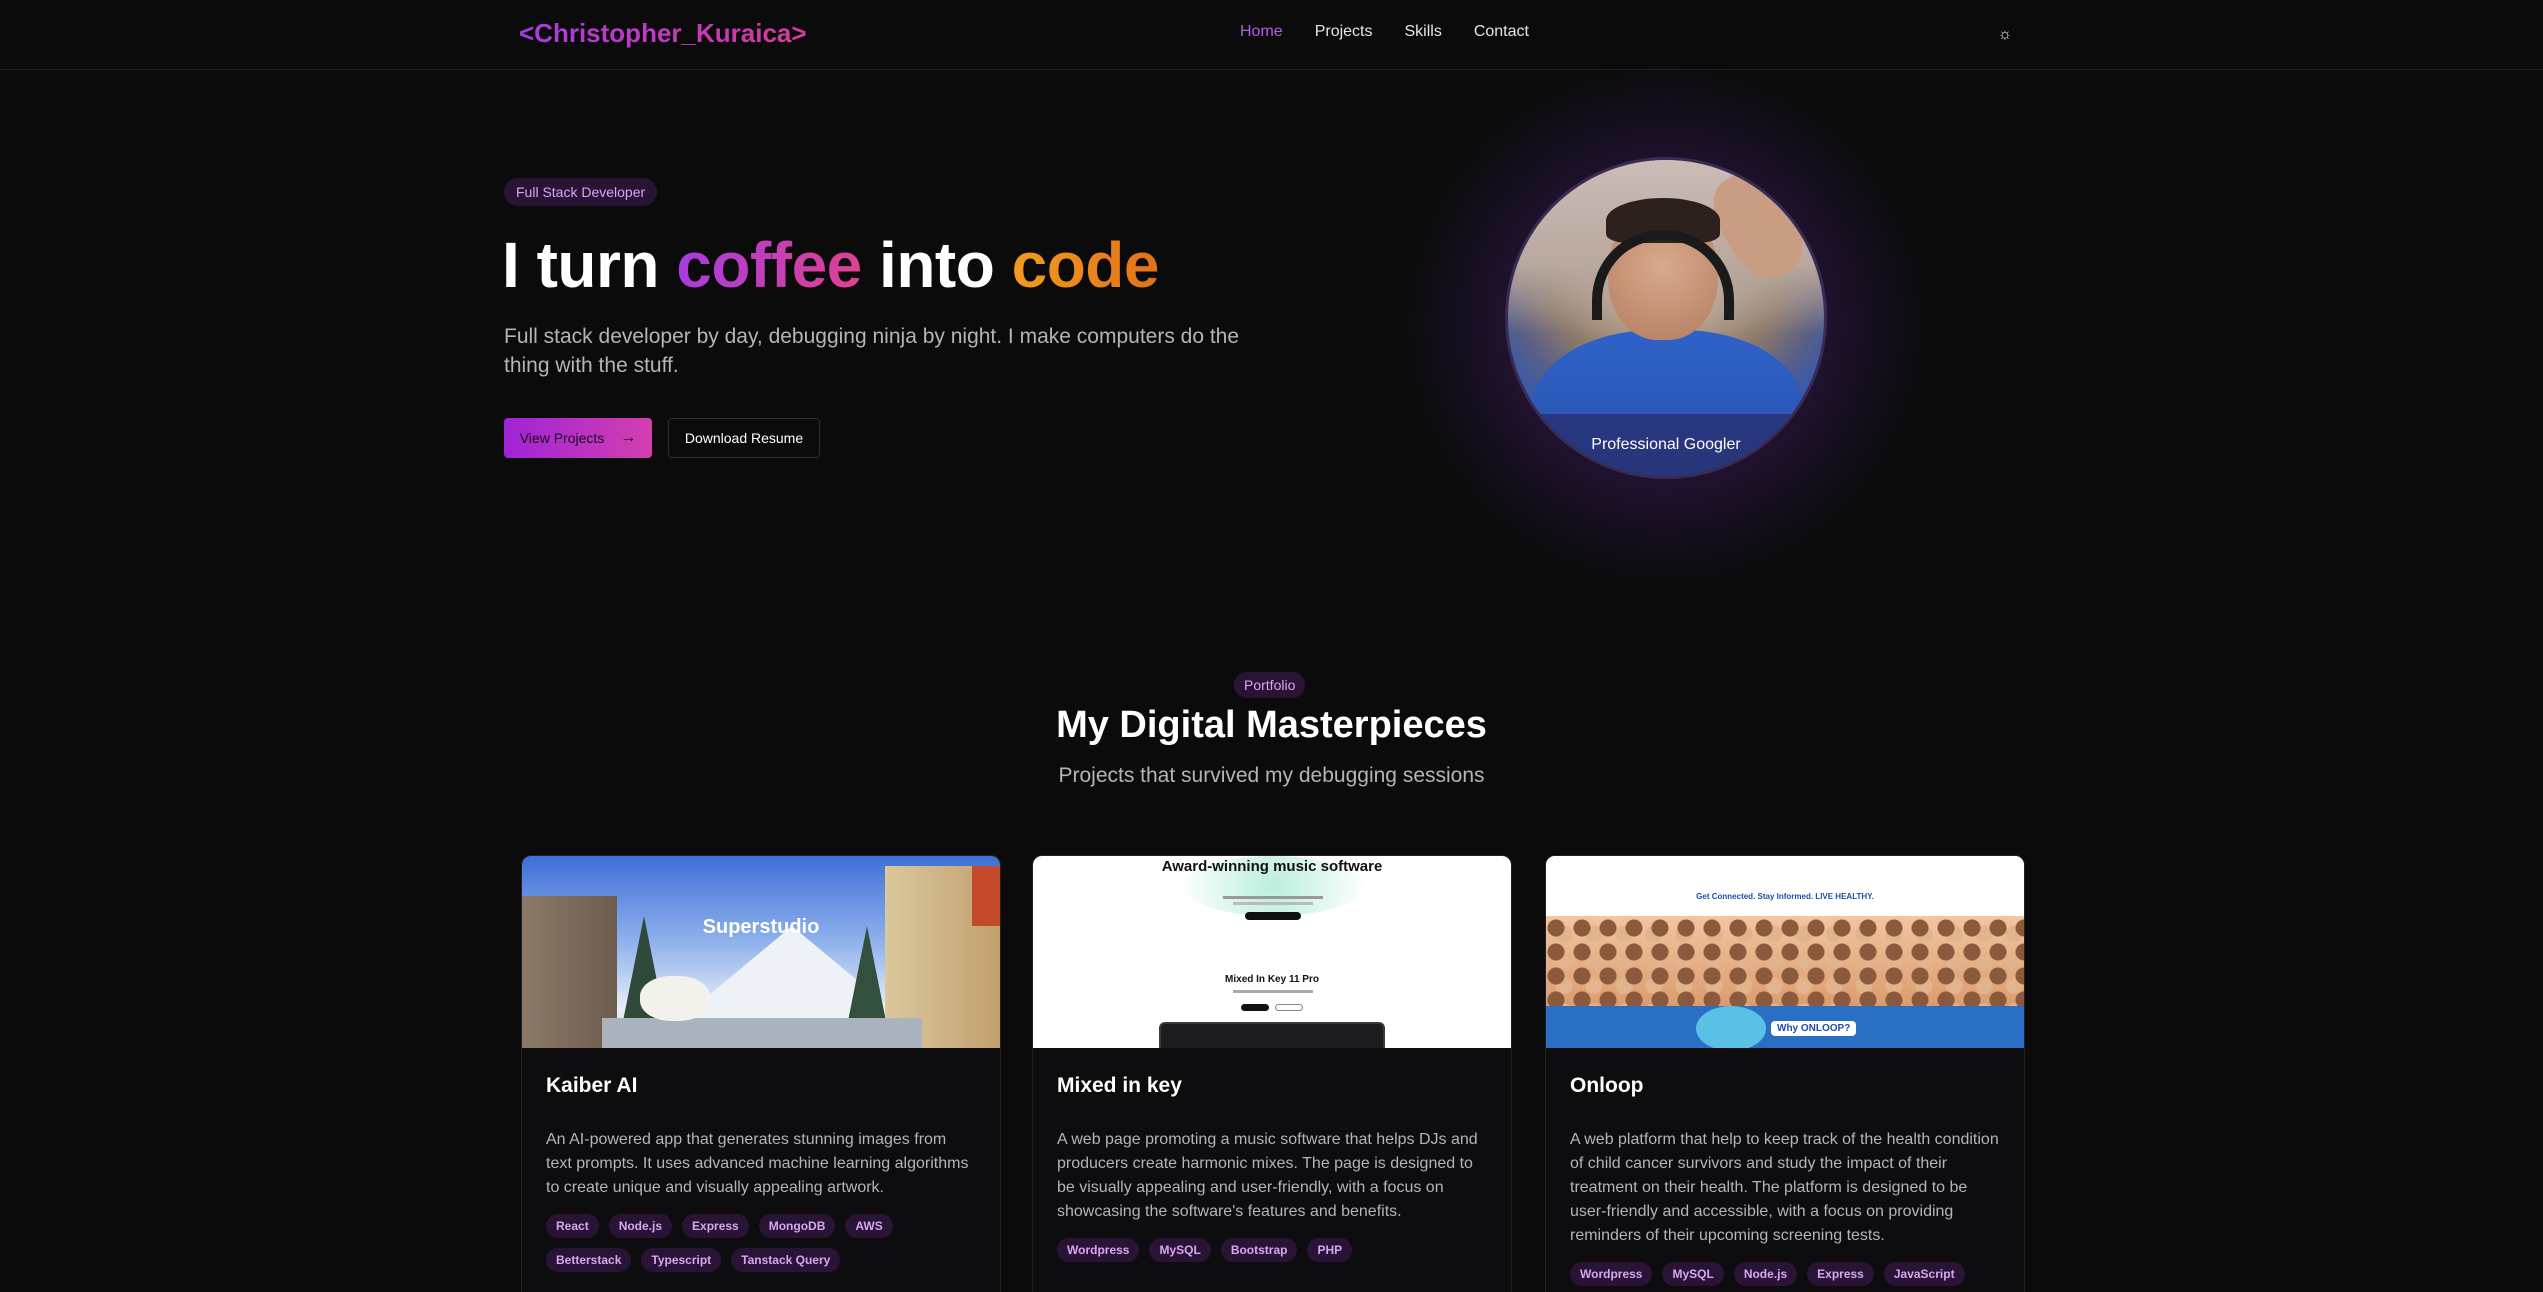 This screenshot has height=1292, width=2543. I want to click on laptop-screen-shape, so click(1272, 1035).